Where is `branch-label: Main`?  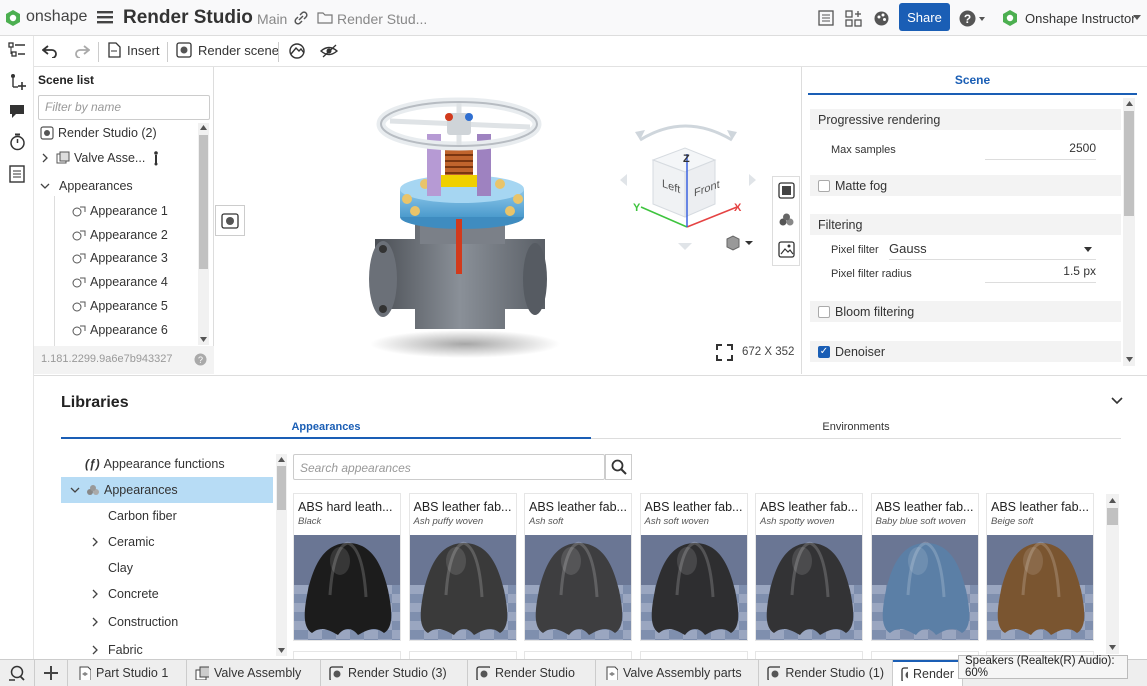 branch-label: Main is located at coordinates (272, 19).